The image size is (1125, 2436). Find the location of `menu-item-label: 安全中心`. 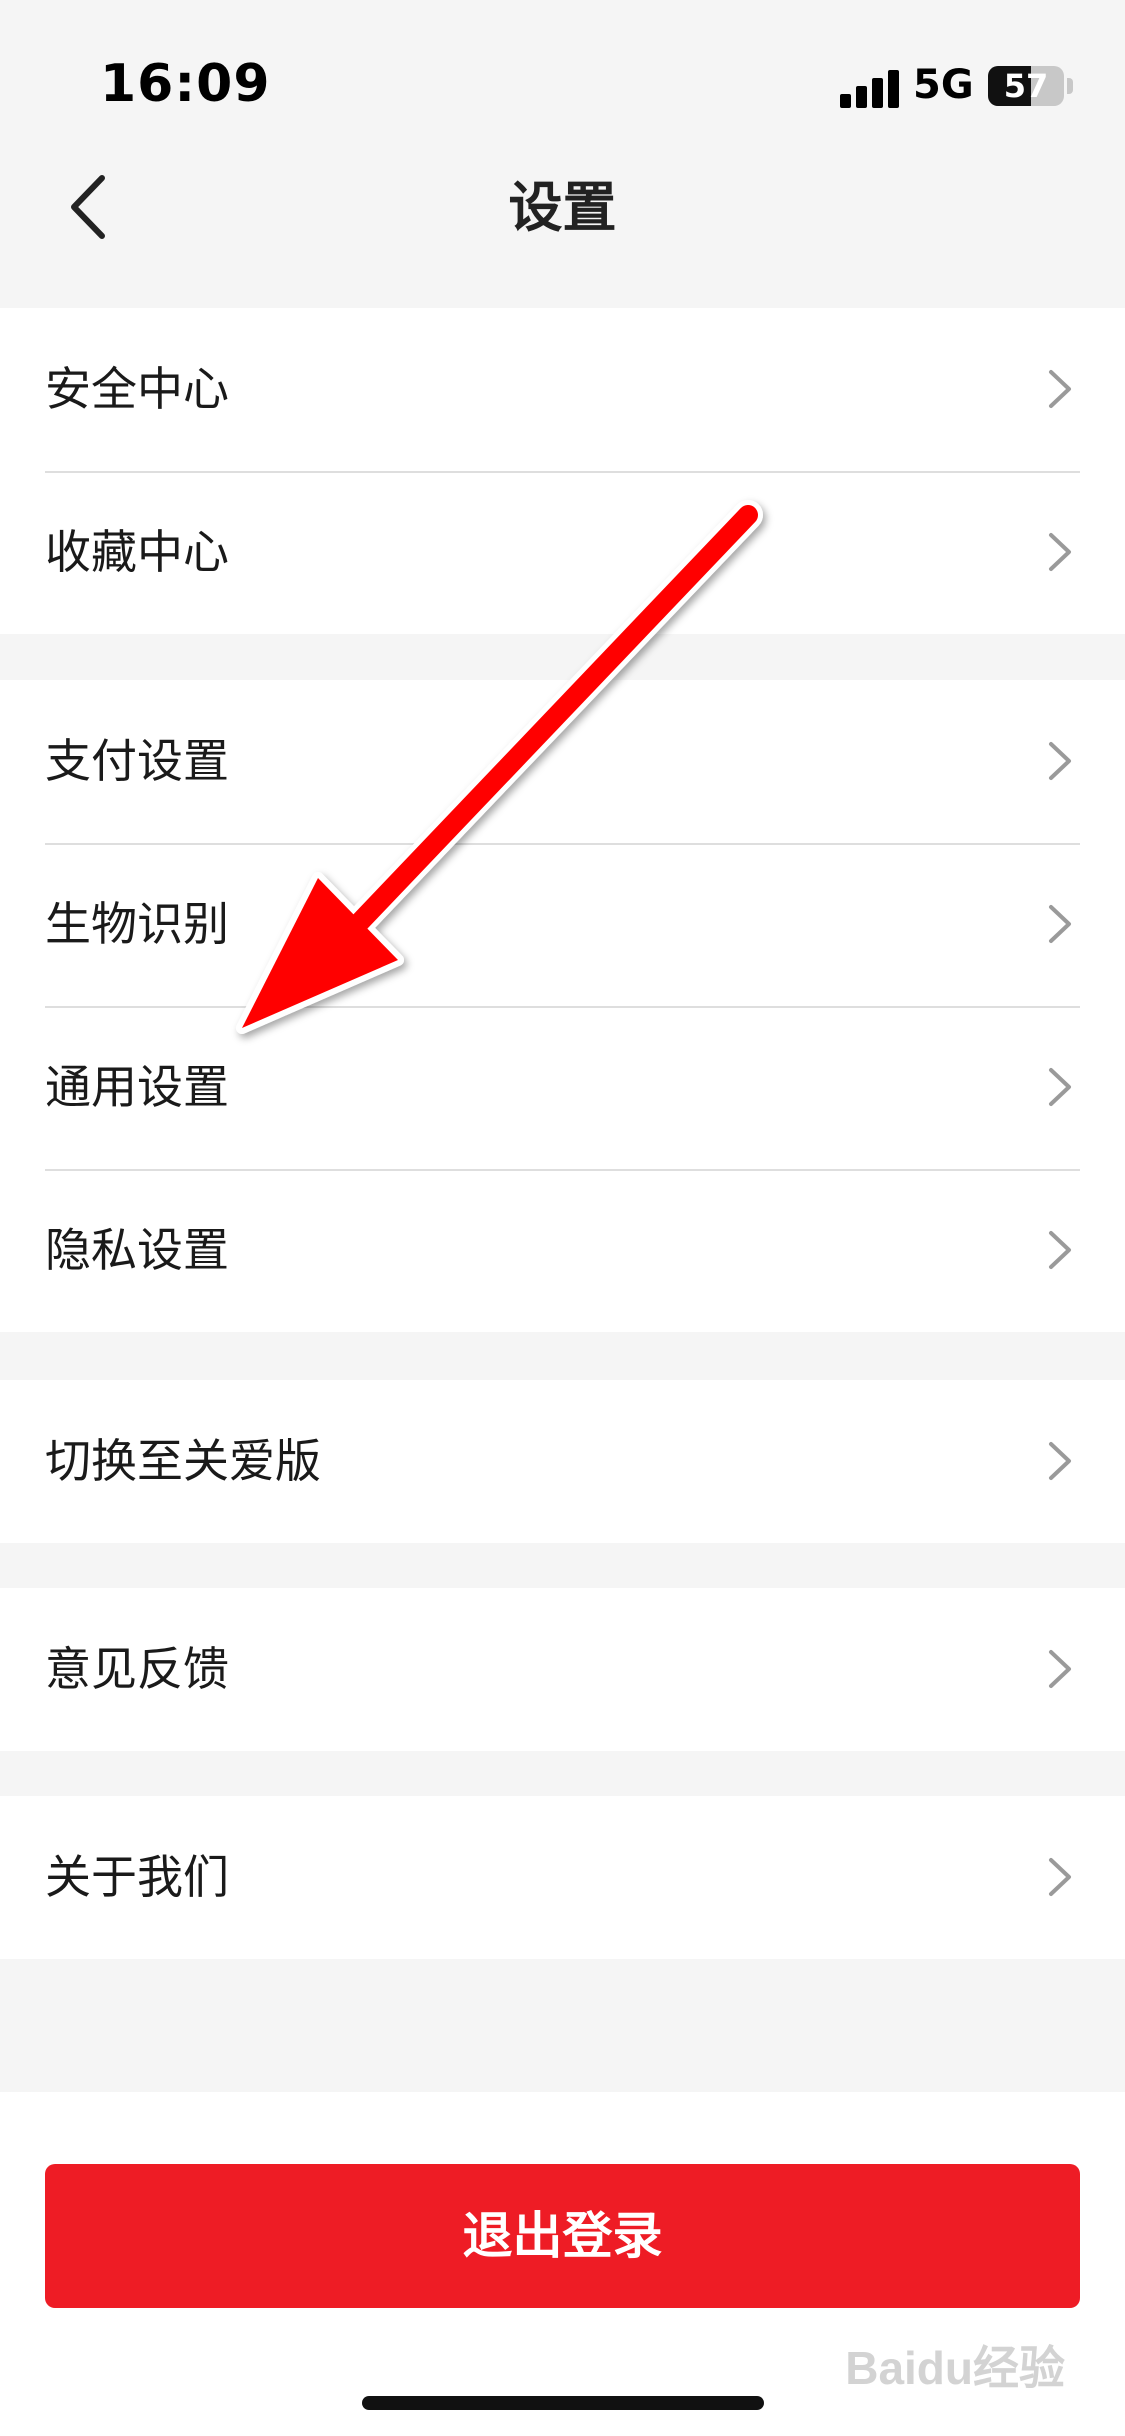

menu-item-label: 安全中心 is located at coordinates (137, 389).